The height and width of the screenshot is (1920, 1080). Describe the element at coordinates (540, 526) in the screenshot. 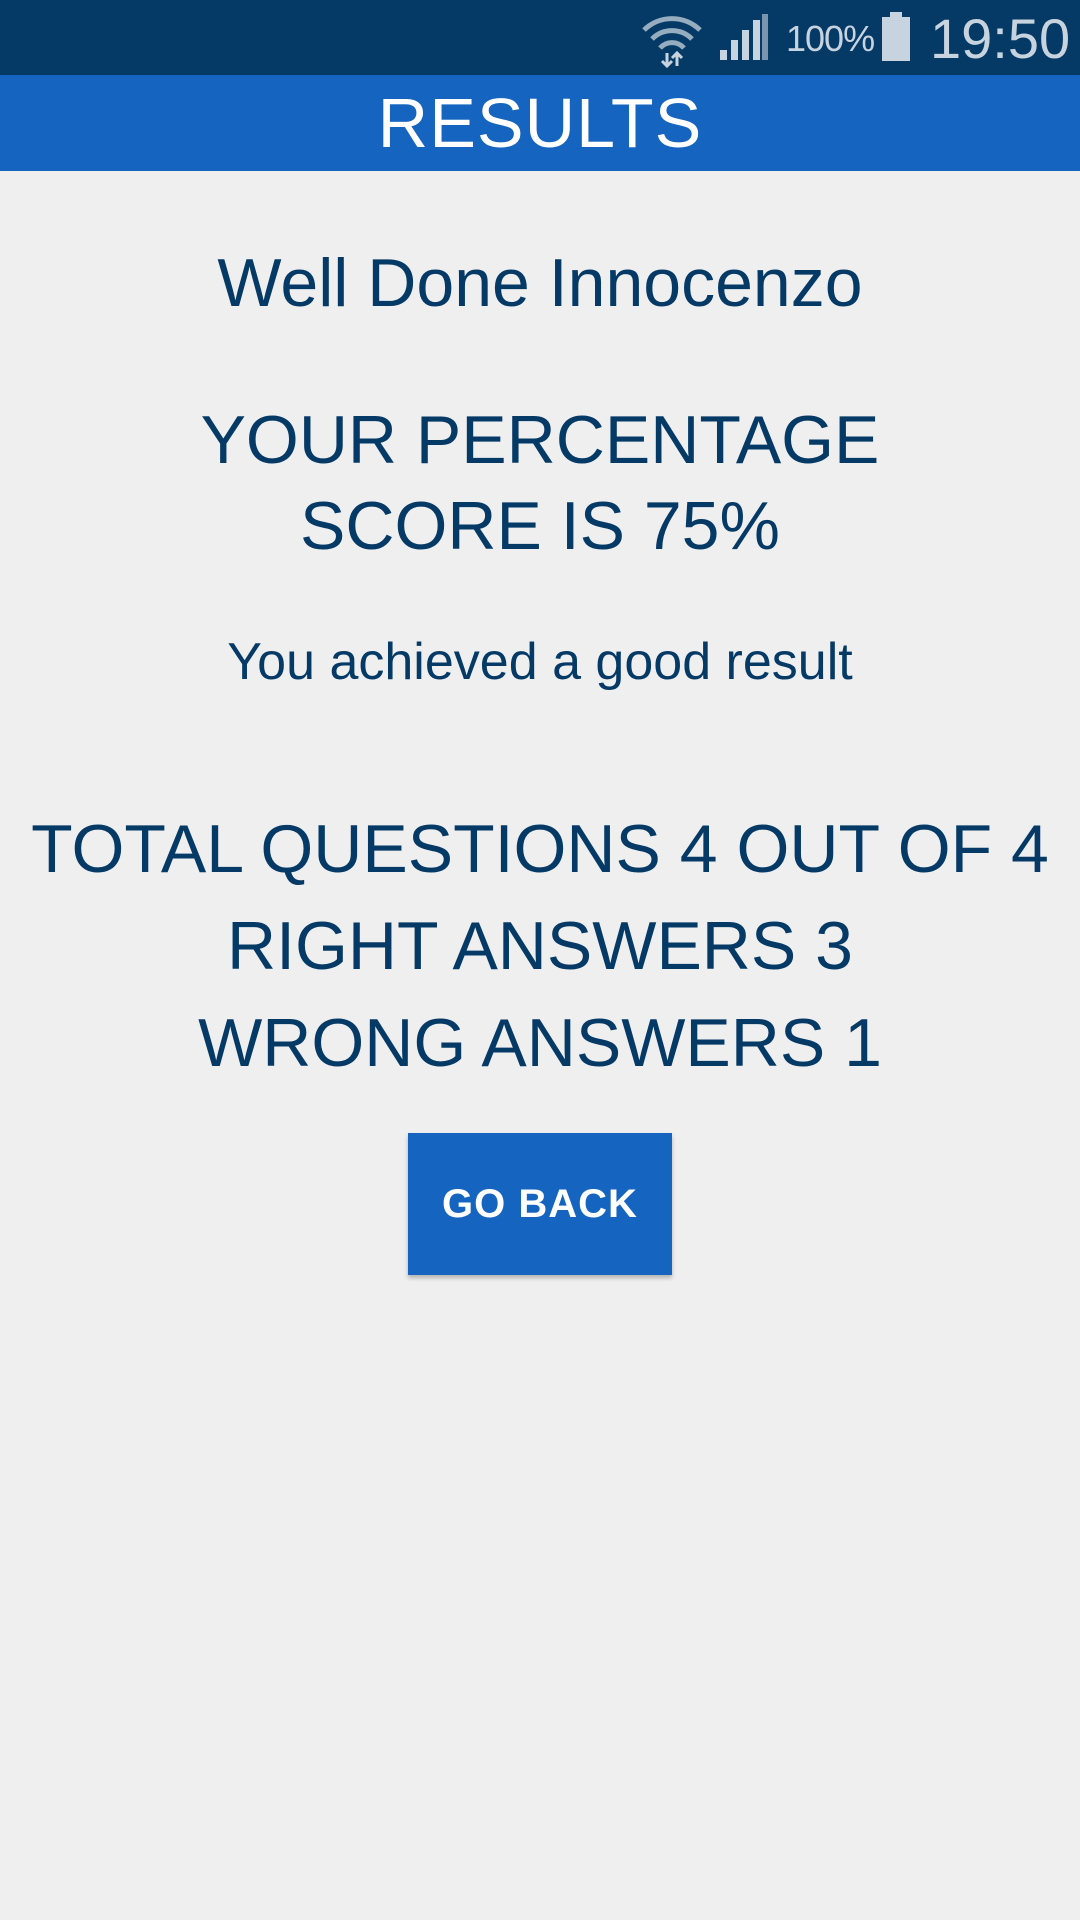

I see `score-heading-line-2: SCORE IS 75%` at that location.